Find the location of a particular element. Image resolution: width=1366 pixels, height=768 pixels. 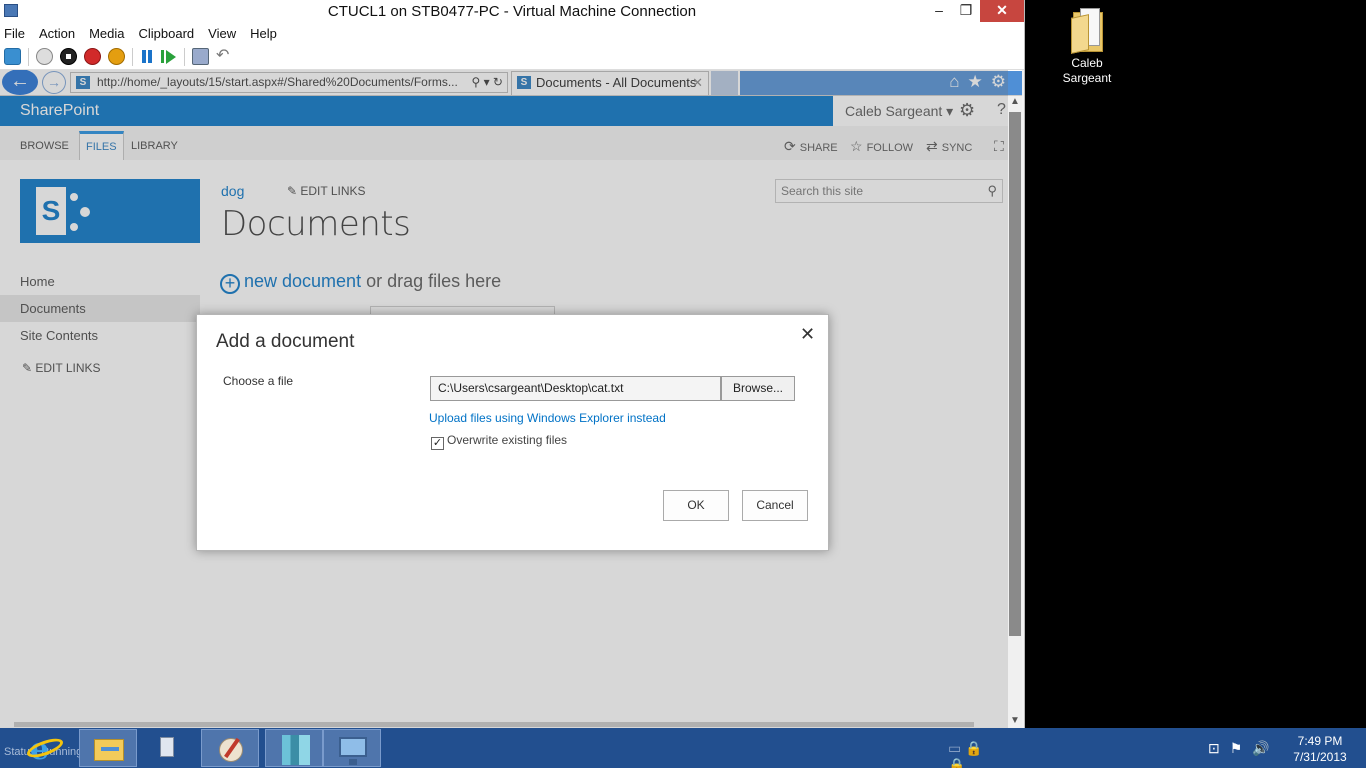

system-tray-icons: ⊡⚑🔊 is located at coordinates (1244, 748).